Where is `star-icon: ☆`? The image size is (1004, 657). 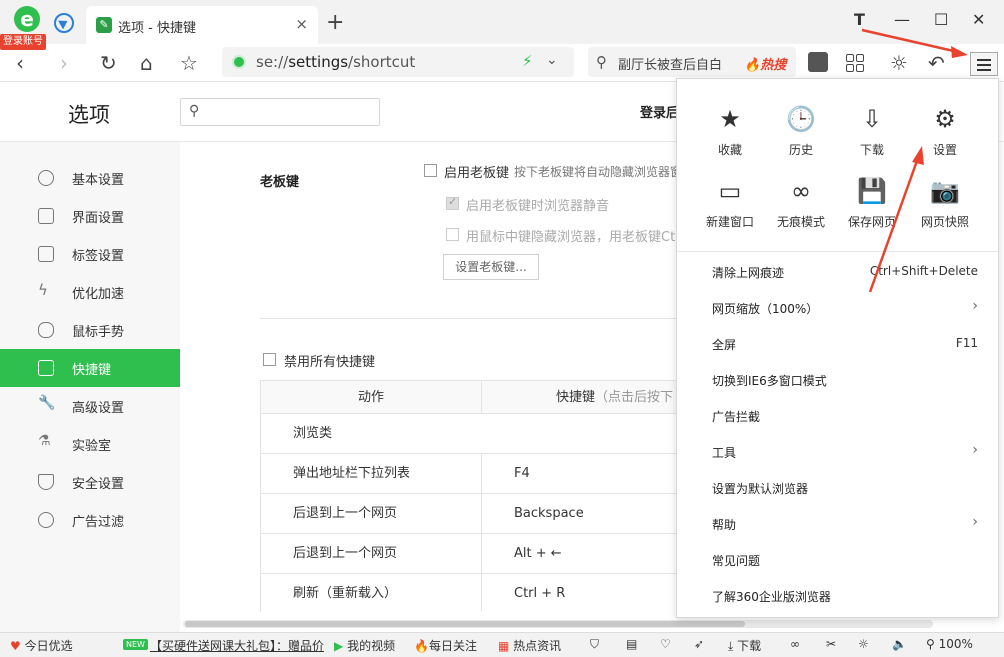
star-icon: ☆ is located at coordinates (189, 63).